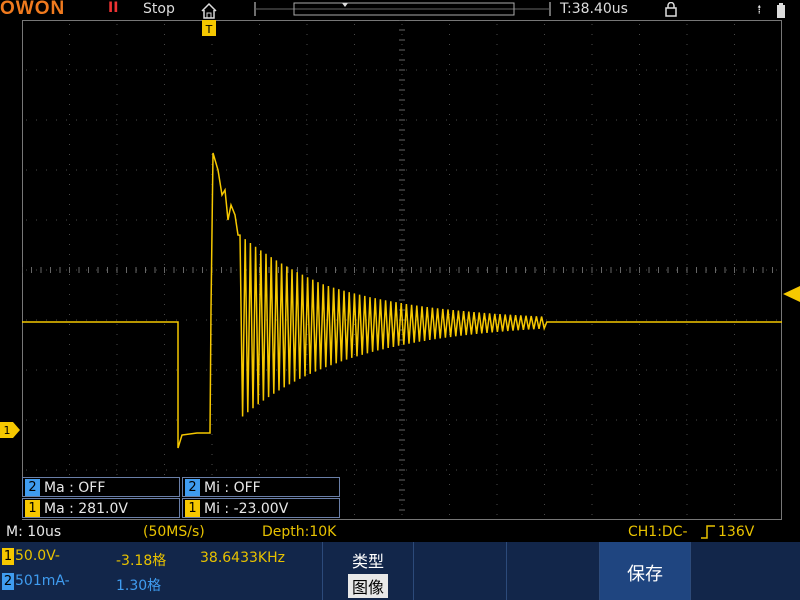  I want to click on run-state: Stop, so click(159, 9).